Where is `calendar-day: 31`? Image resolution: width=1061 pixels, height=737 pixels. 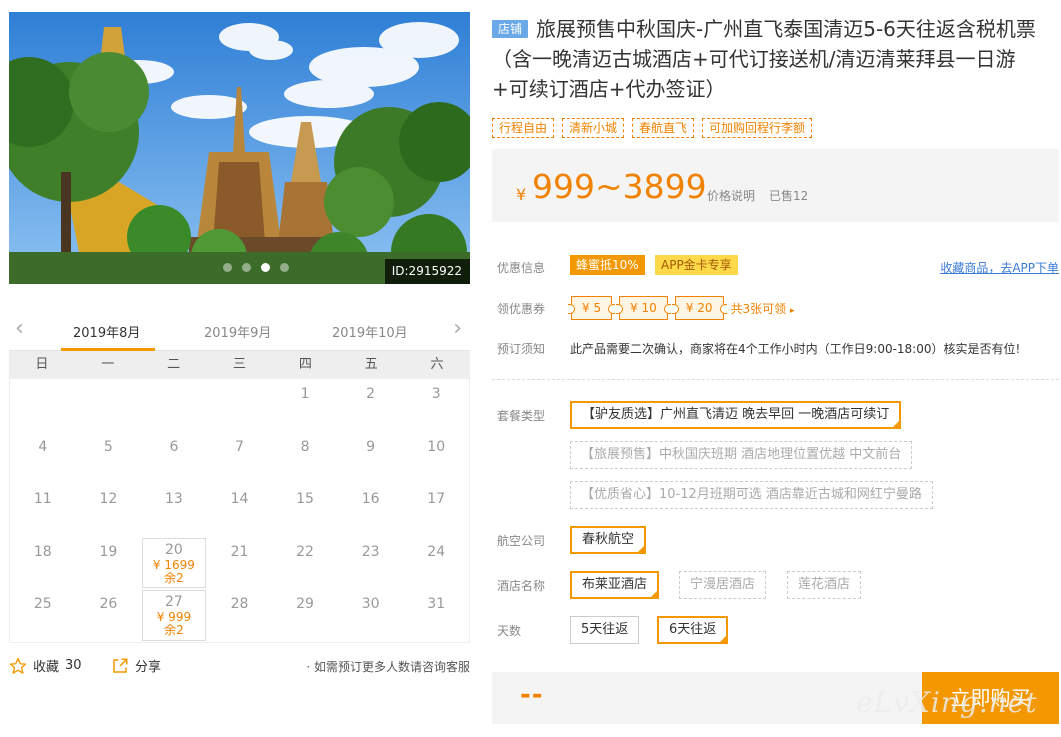
calendar-day: 31 is located at coordinates (436, 615).